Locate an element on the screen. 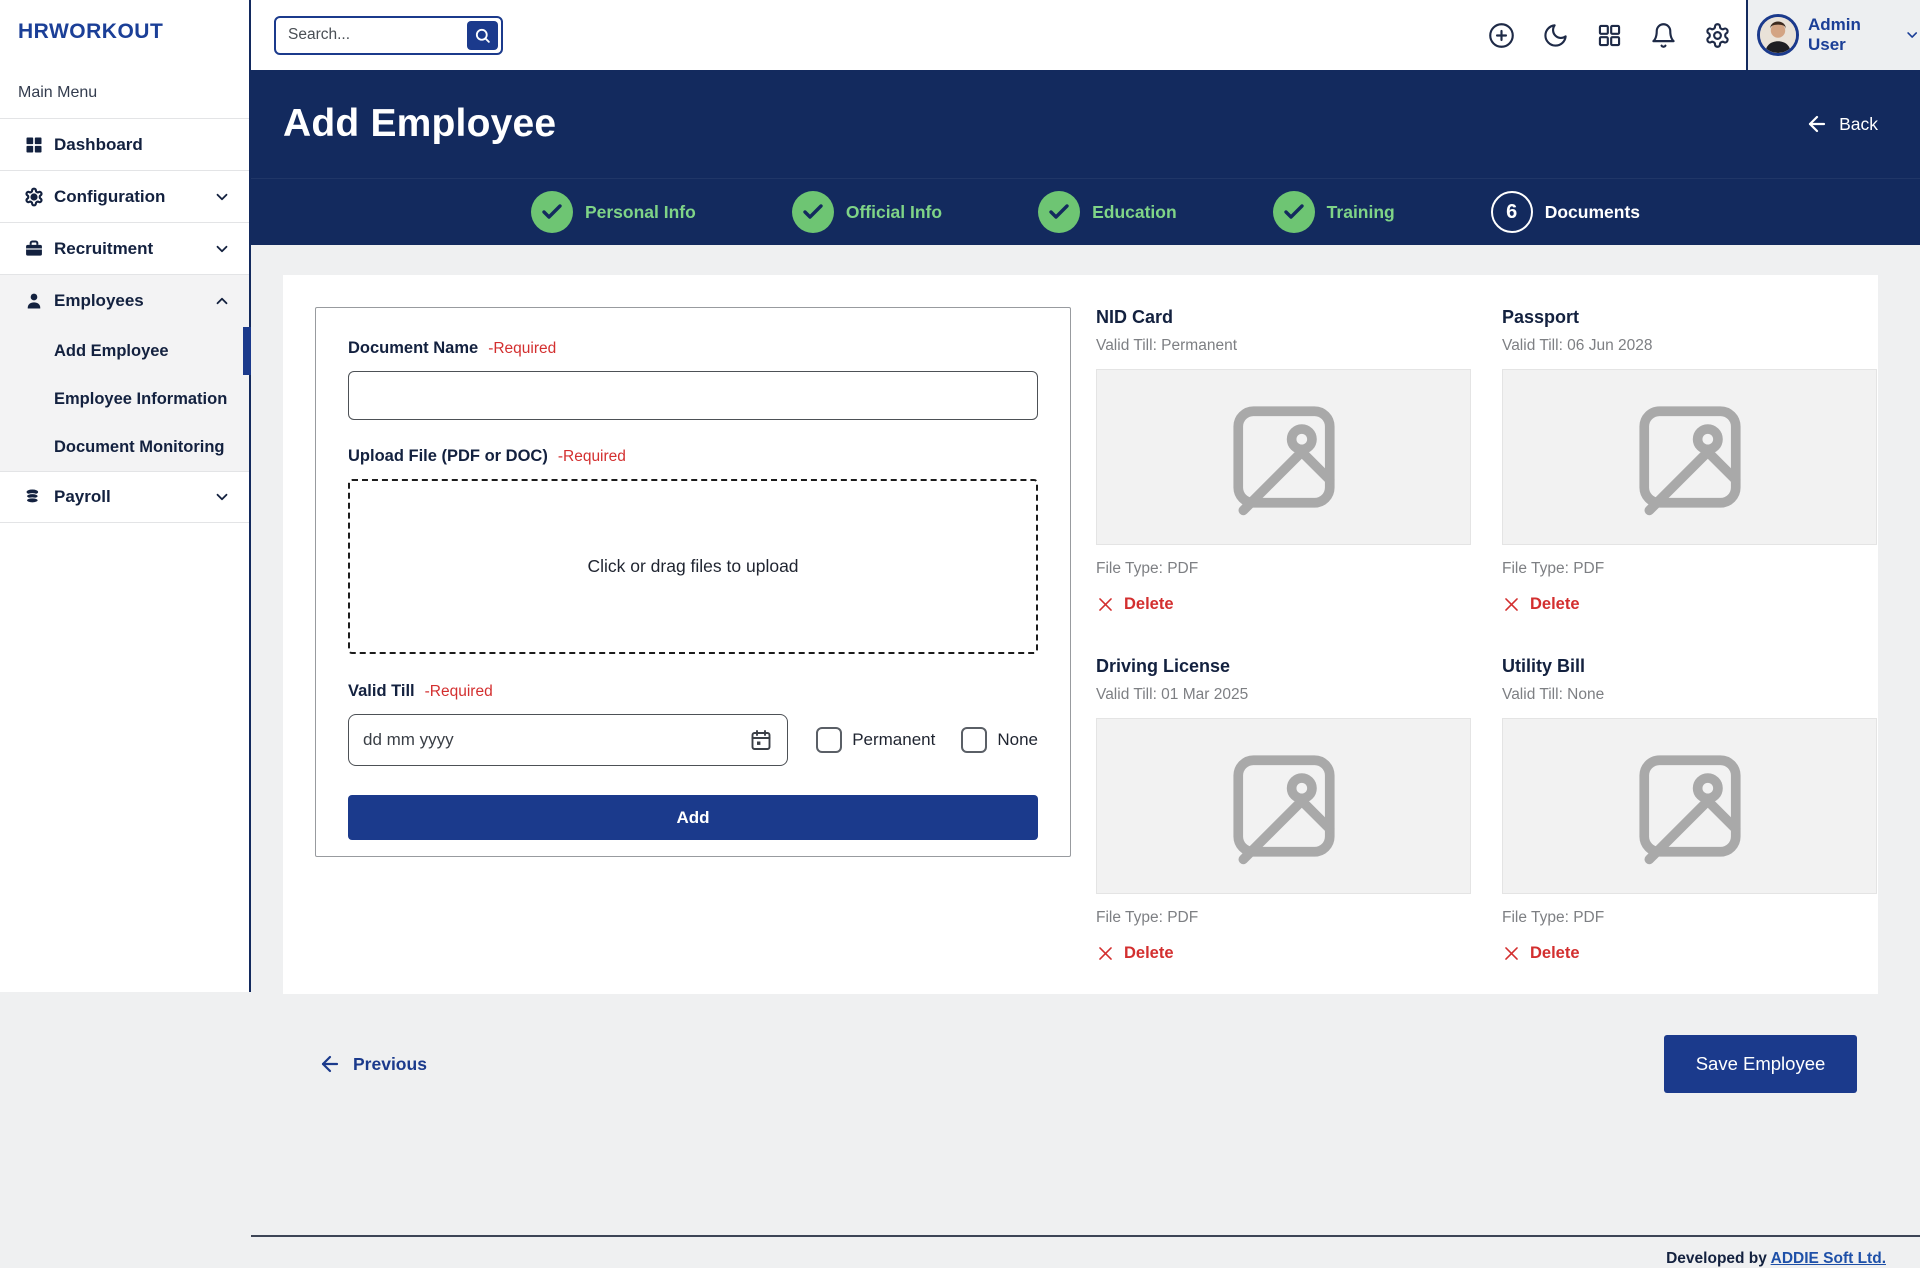  previous-button: Previous is located at coordinates (372, 1064).